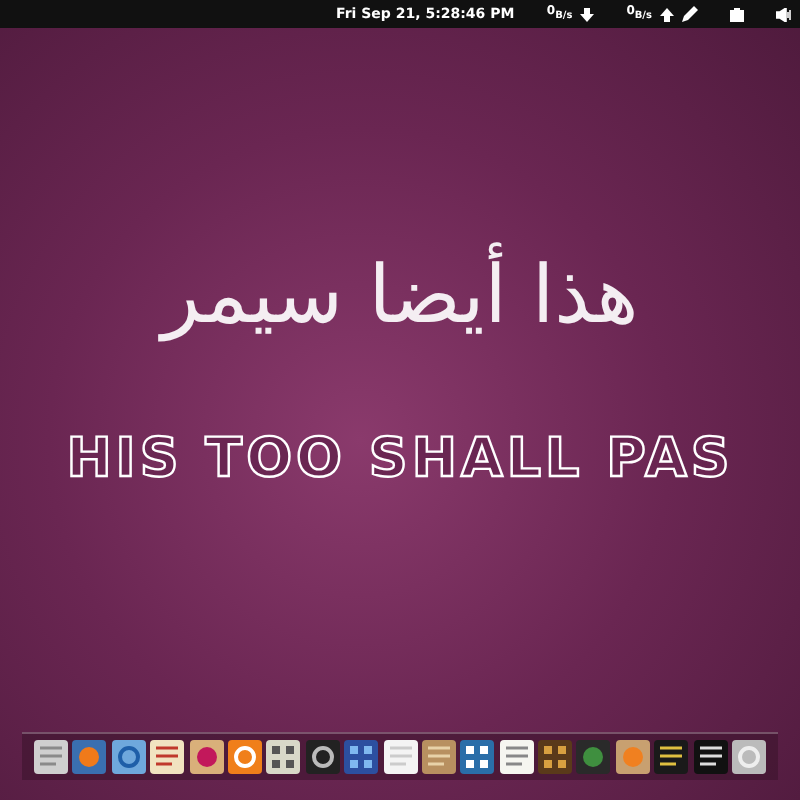 The height and width of the screenshot is (800, 800). What do you see at coordinates (516, 757) in the screenshot?
I see `notepad-icon` at bounding box center [516, 757].